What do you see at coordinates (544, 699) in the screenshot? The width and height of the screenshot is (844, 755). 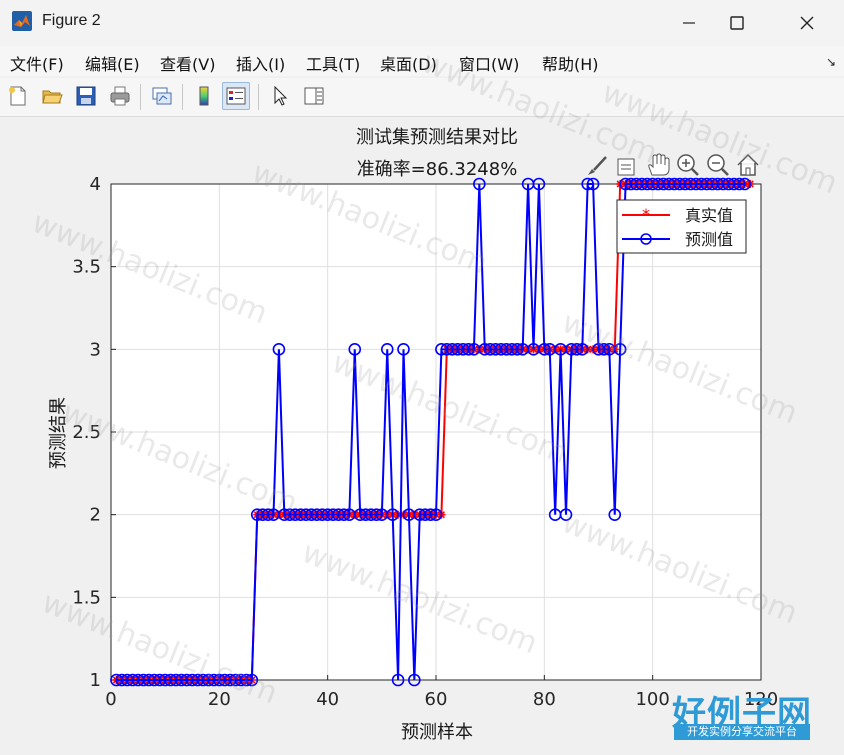 I see `x-tick-label: 80` at bounding box center [544, 699].